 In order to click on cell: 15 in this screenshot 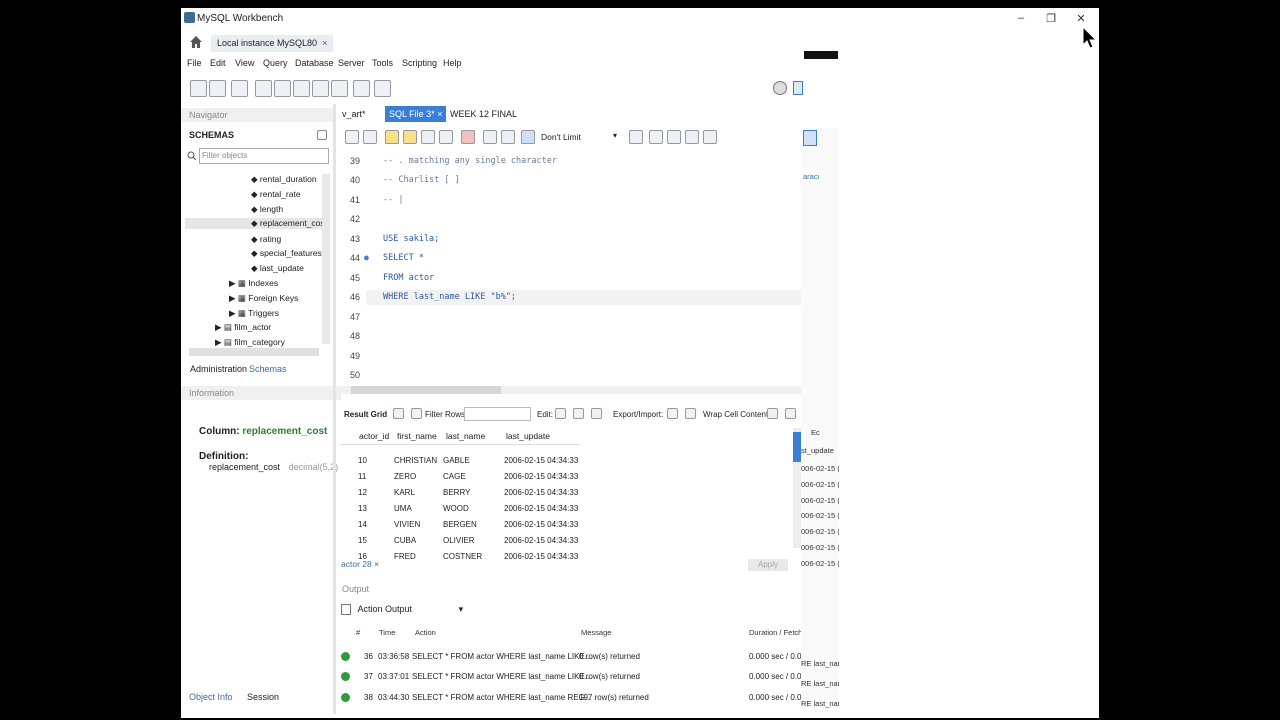, I will do `click(362, 540)`.